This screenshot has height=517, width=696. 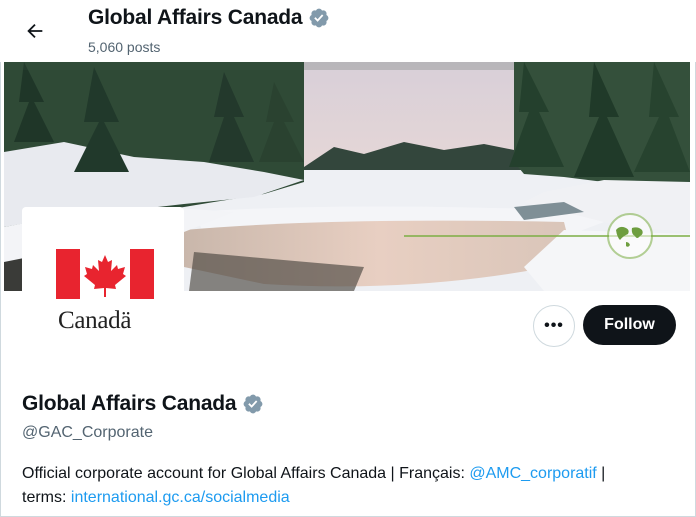 I want to click on follow-button: Follow, so click(x=629, y=325).